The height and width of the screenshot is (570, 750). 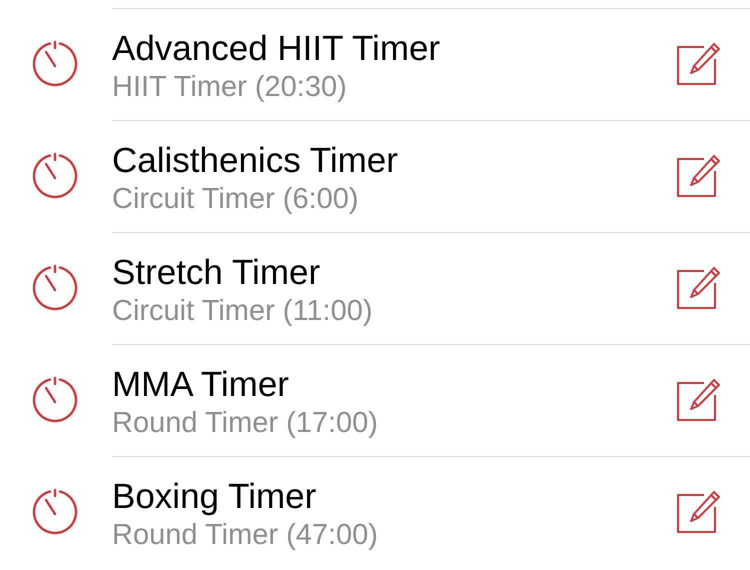 I want to click on timer-subtitle: Round Timer (47:00), so click(x=245, y=535).